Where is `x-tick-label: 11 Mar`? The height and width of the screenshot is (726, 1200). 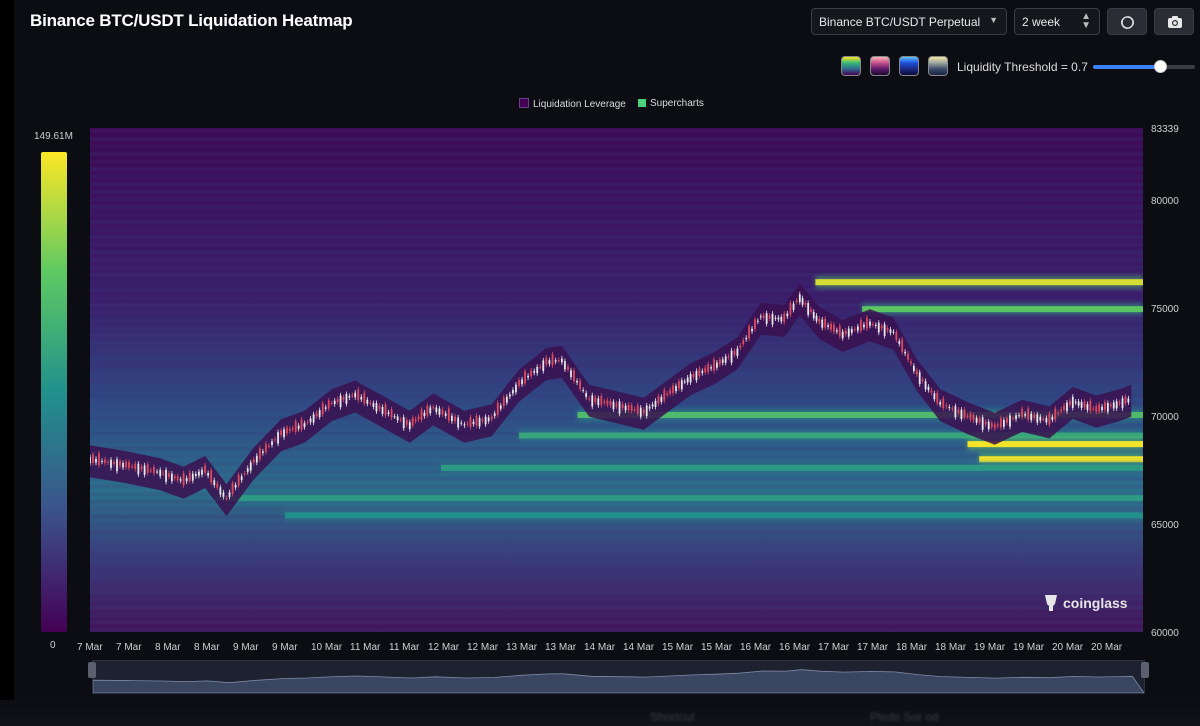
x-tick-label: 11 Mar is located at coordinates (404, 647).